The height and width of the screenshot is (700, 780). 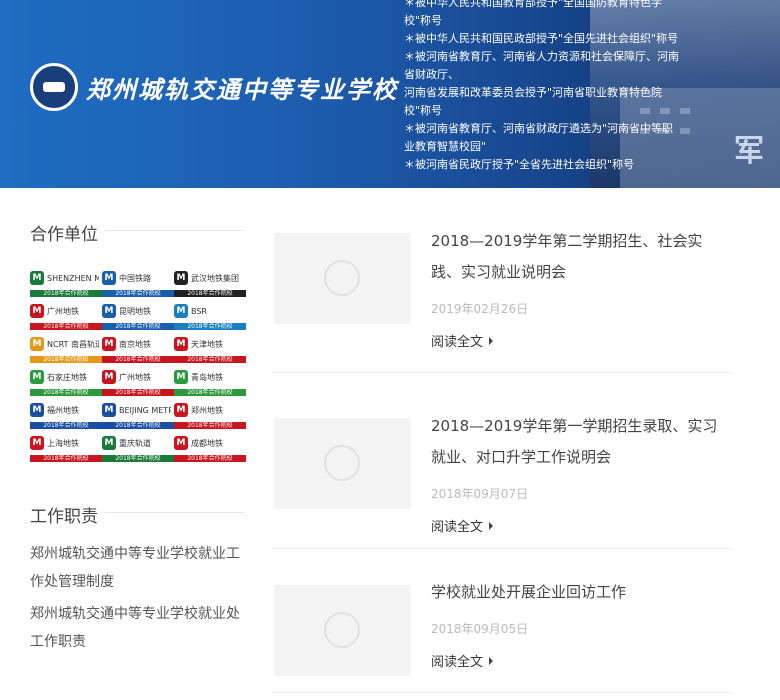 What do you see at coordinates (480, 309) in the screenshot?
I see `news-date: 2019年02月26日` at bounding box center [480, 309].